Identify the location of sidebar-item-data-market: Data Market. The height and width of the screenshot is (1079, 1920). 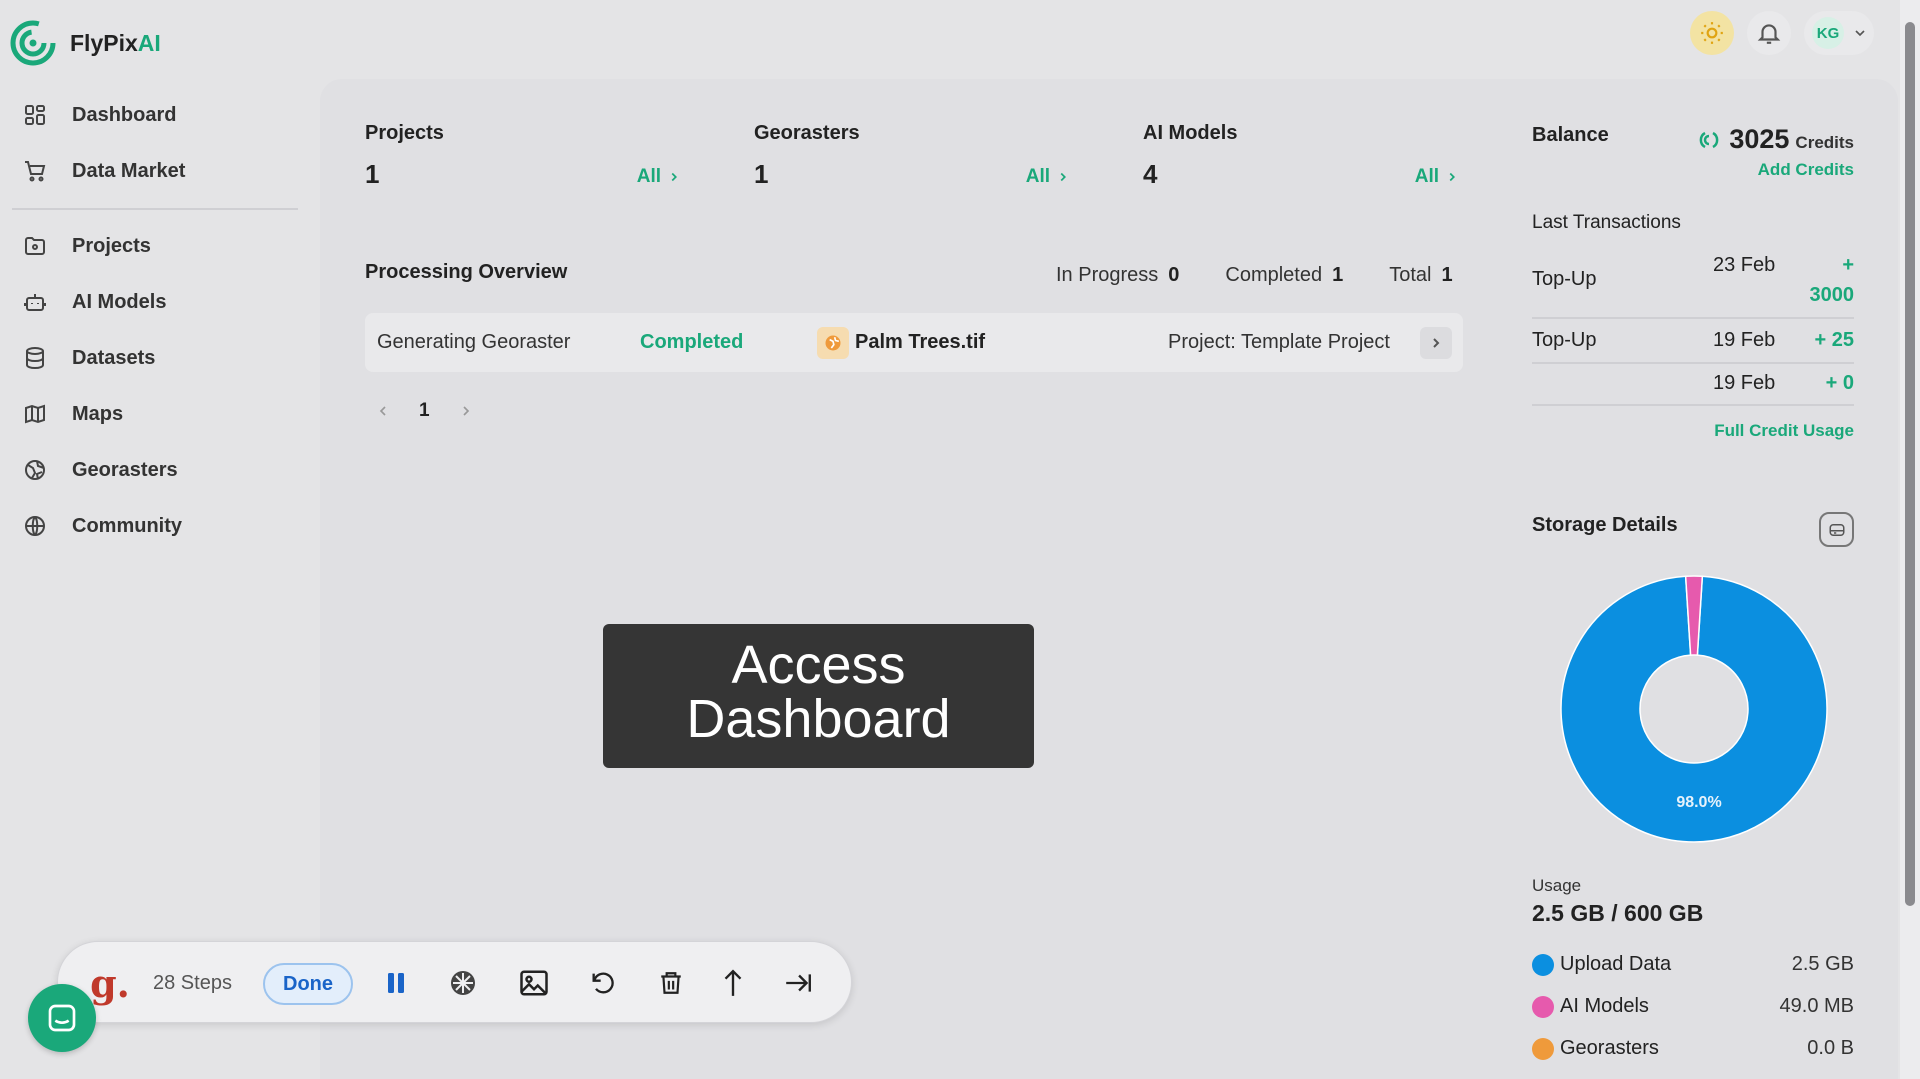
(103, 171).